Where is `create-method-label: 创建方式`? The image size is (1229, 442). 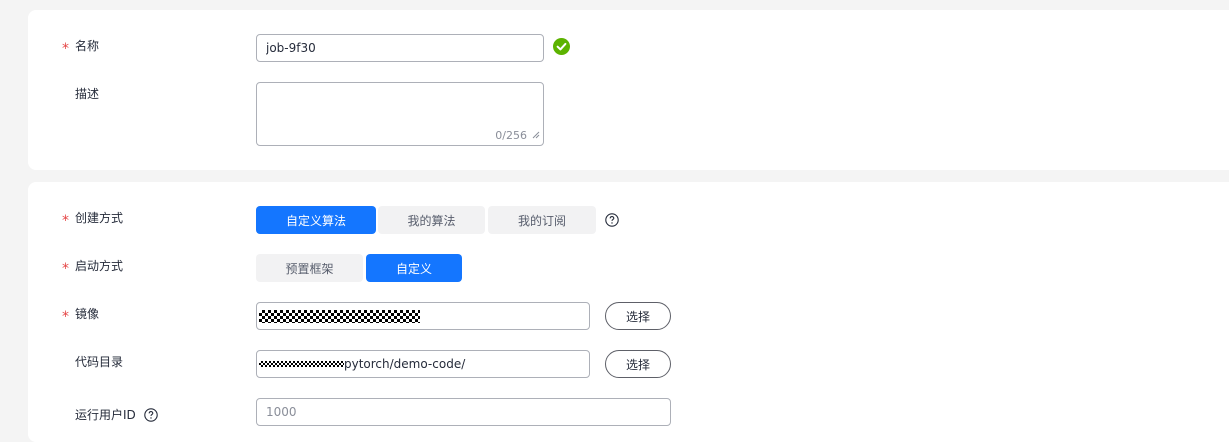
create-method-label: 创建方式 is located at coordinates (99, 218).